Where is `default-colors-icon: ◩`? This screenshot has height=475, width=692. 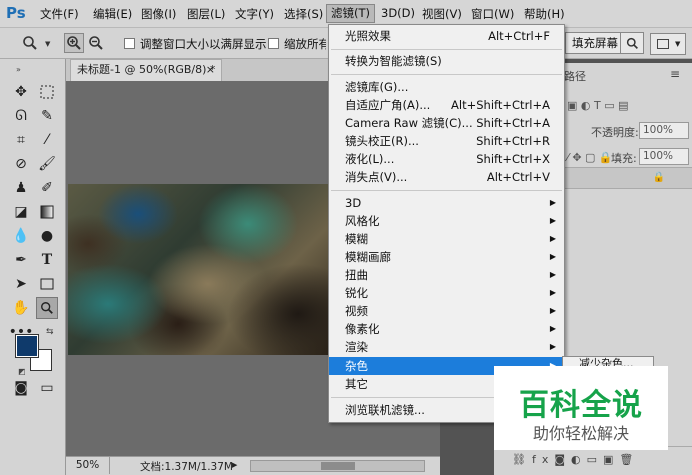 default-colors-icon: ◩ is located at coordinates (22, 371).